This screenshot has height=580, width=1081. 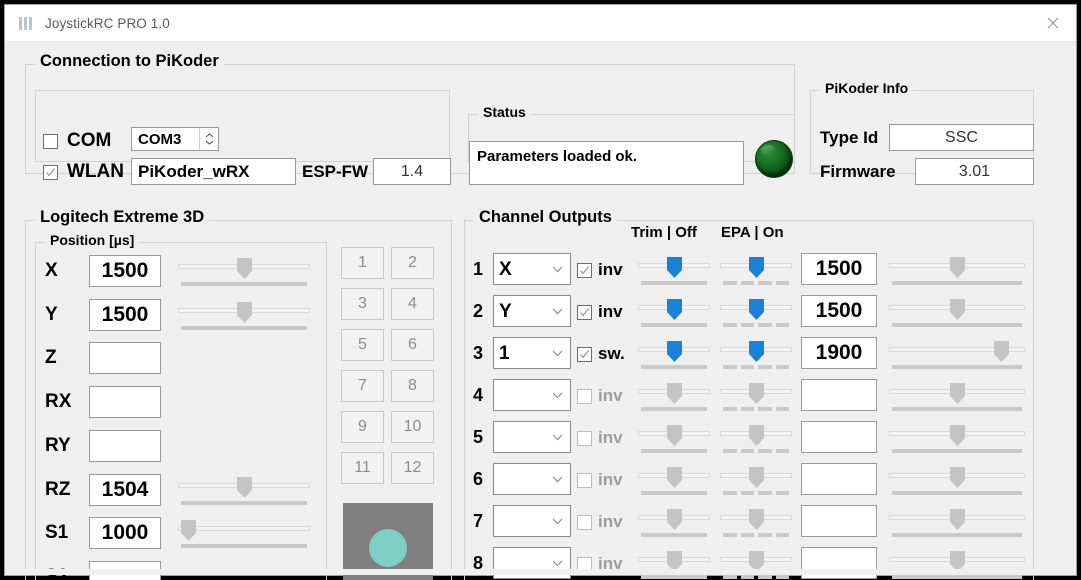 What do you see at coordinates (839, 269) in the screenshot?
I see `channel-value-1: 1500` at bounding box center [839, 269].